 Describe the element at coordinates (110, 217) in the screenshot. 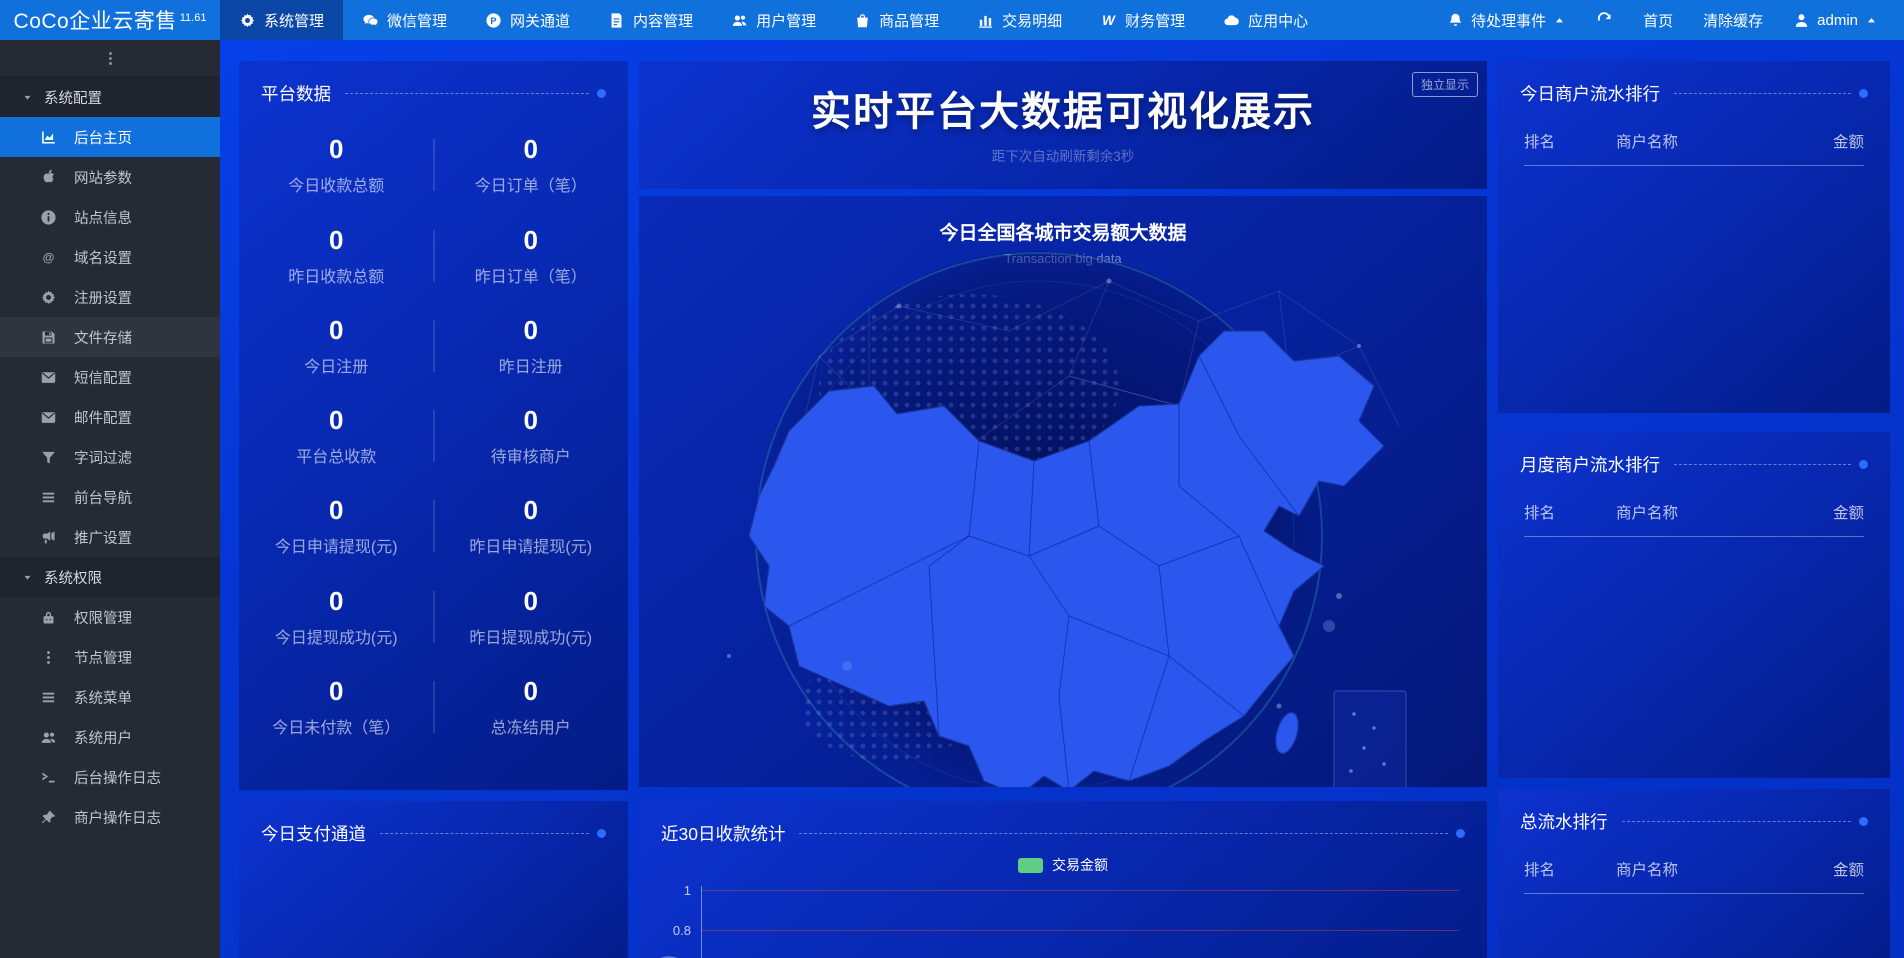

I see `sidebar-item-site-info: 站点信息` at that location.